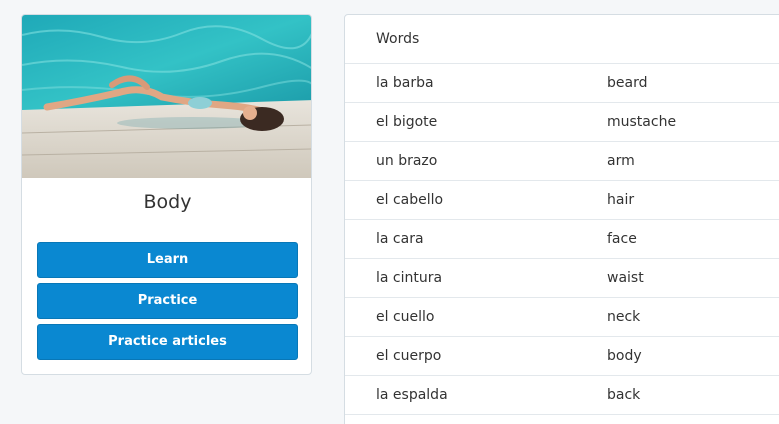 Image resolution: width=779 pixels, height=424 pixels. I want to click on word-english: arm, so click(621, 161).